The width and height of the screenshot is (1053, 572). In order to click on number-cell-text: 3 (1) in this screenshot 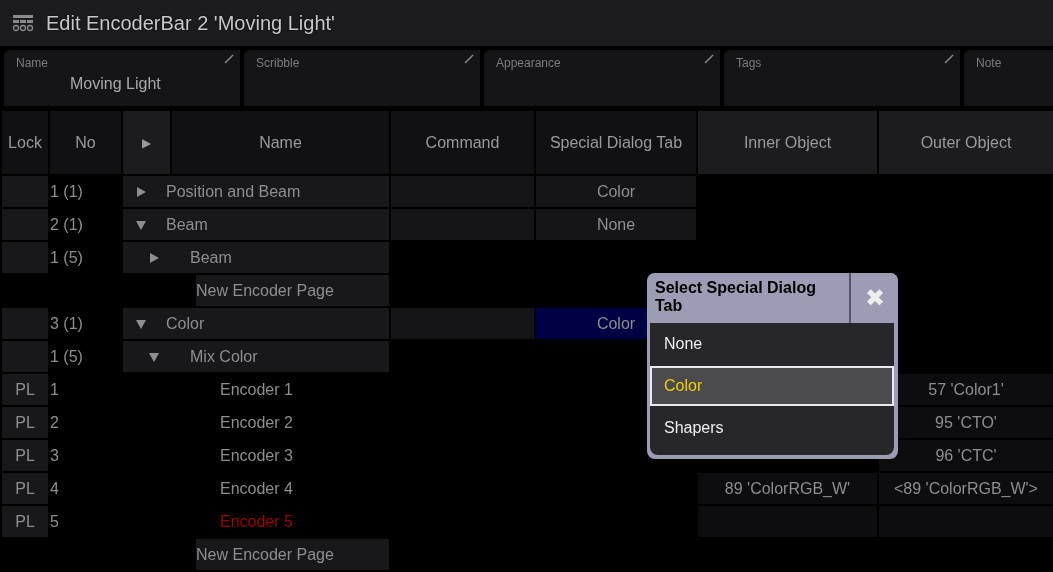, I will do `click(67, 323)`.